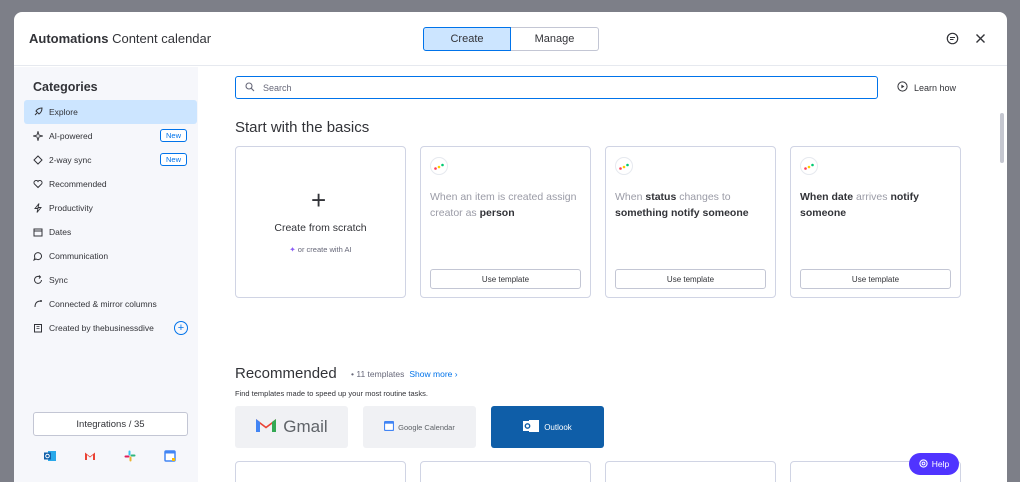 This screenshot has height=482, width=1020. I want to click on show-more-link: Show more ›, so click(433, 374).